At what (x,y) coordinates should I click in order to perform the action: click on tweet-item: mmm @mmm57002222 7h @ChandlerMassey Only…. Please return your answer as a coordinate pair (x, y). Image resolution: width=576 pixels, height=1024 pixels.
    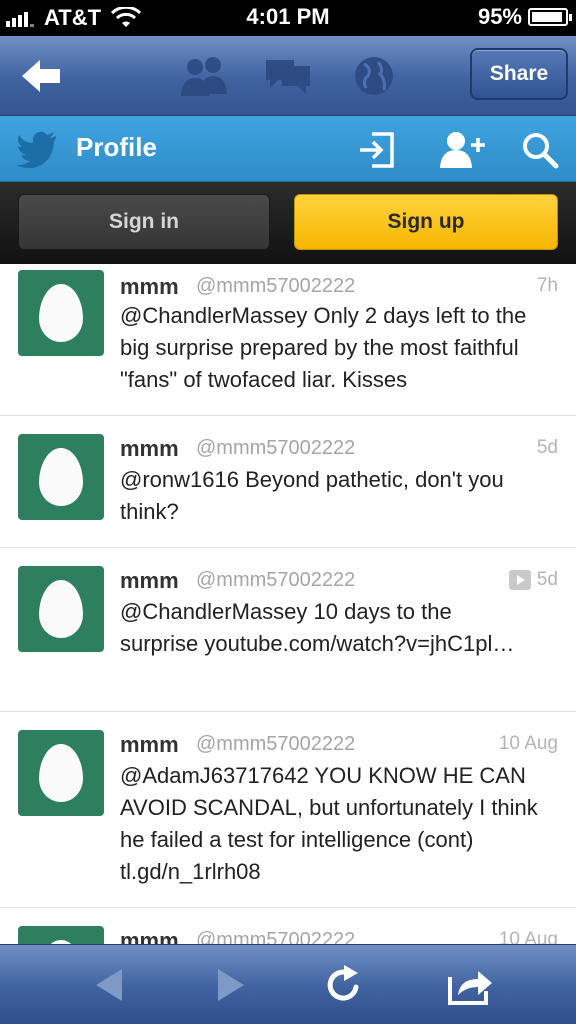
    Looking at the image, I should click on (288, 340).